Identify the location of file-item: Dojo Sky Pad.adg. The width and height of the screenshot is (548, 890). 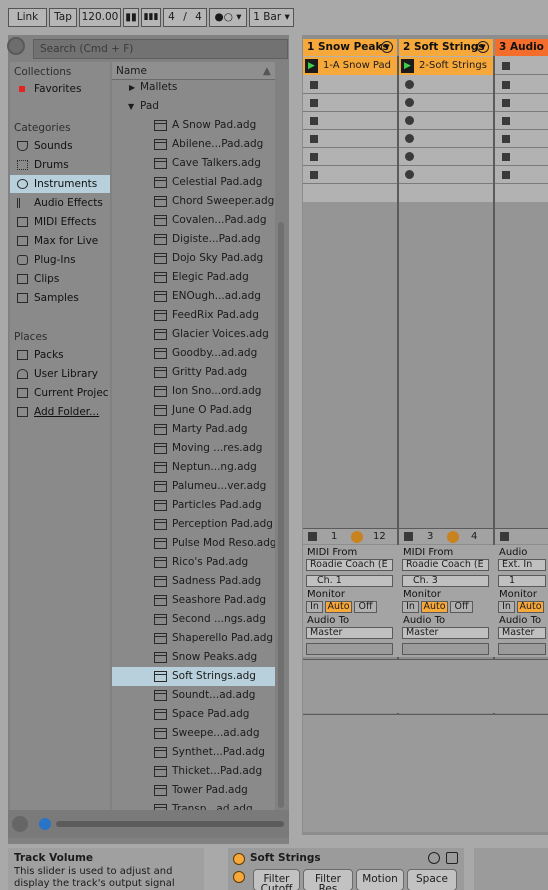
(193, 258).